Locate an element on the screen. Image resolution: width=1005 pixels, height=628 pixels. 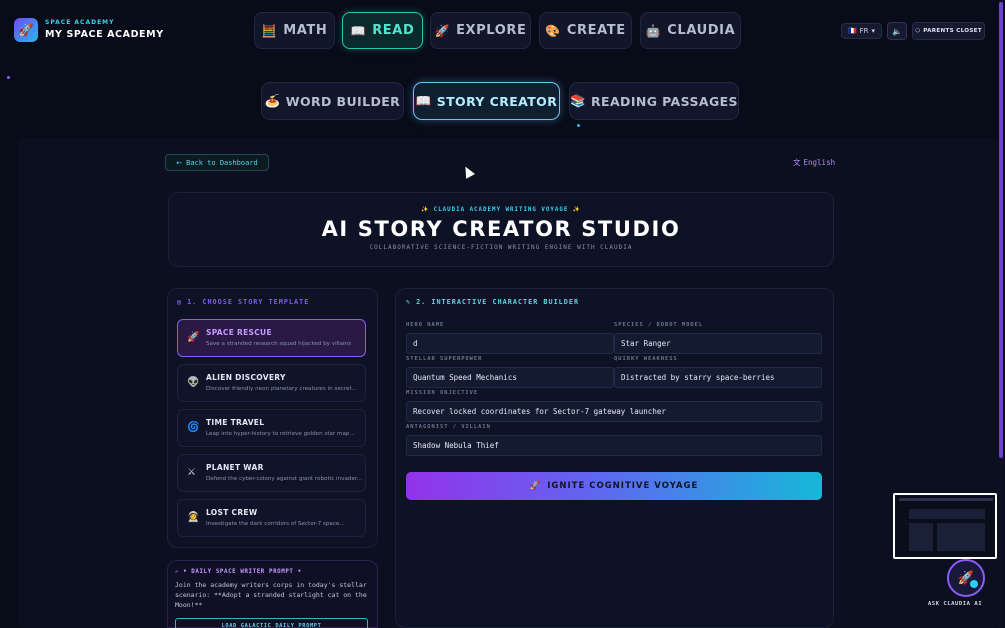
hero-kicker: ✨ CLAUDIA ACADEMY WRITING VOYAGE ✨ is located at coordinates (501, 210).